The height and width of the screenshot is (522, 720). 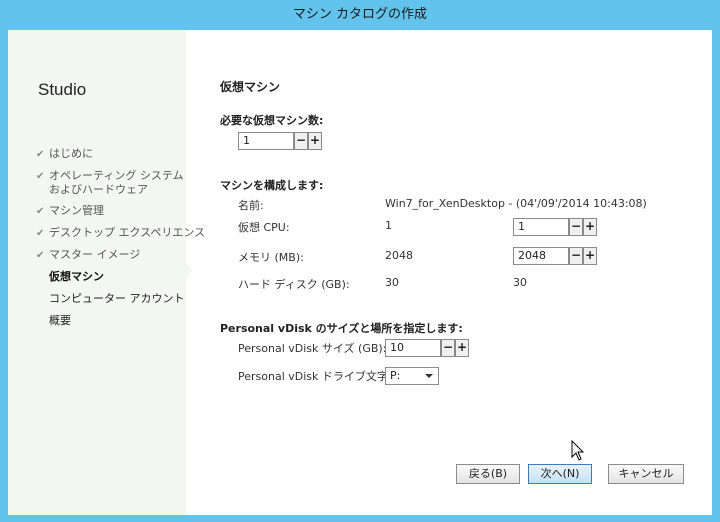 I want to click on memory-label: メモリ (MB):, so click(x=271, y=257).